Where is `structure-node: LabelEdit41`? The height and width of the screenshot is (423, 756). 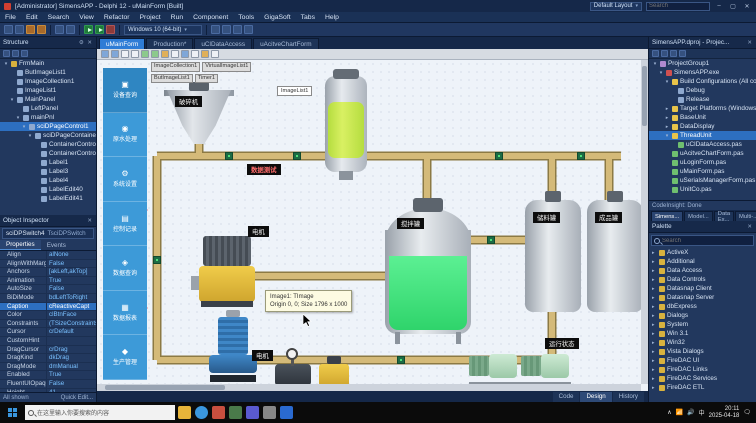
structure-node: LabelEdit41 is located at coordinates (48, 198).